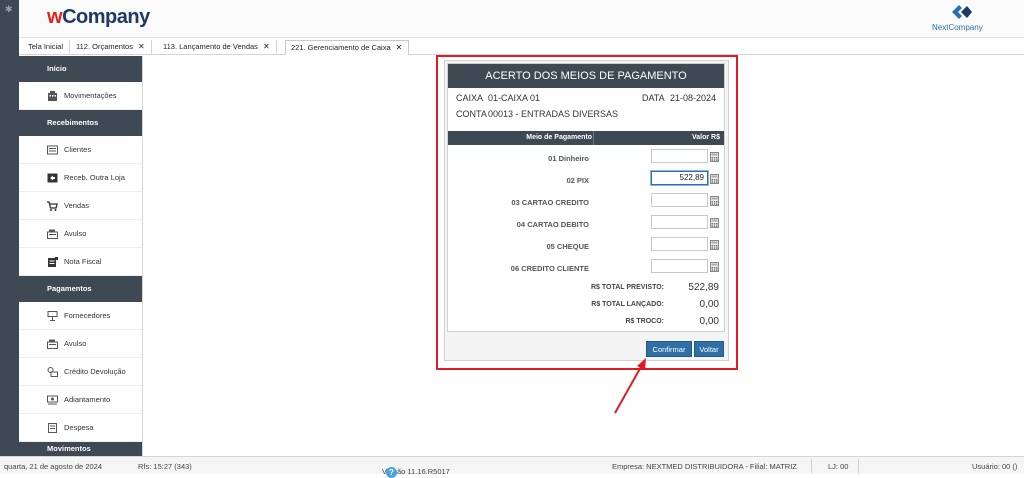 The width and height of the screenshot is (1024, 478). Describe the element at coordinates (568, 158) in the screenshot. I see `payment-method-name: 01 Dinheiro` at that location.